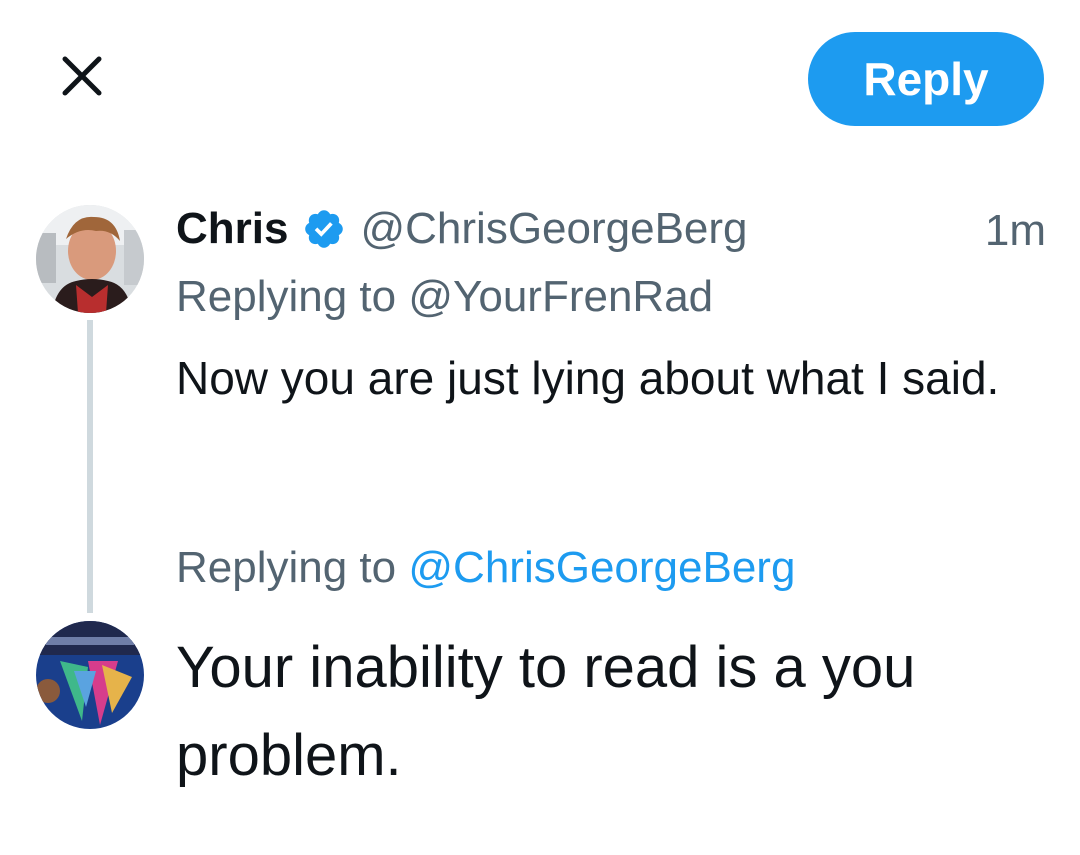  Describe the element at coordinates (90, 259) in the screenshot. I see `author-avatar` at that location.